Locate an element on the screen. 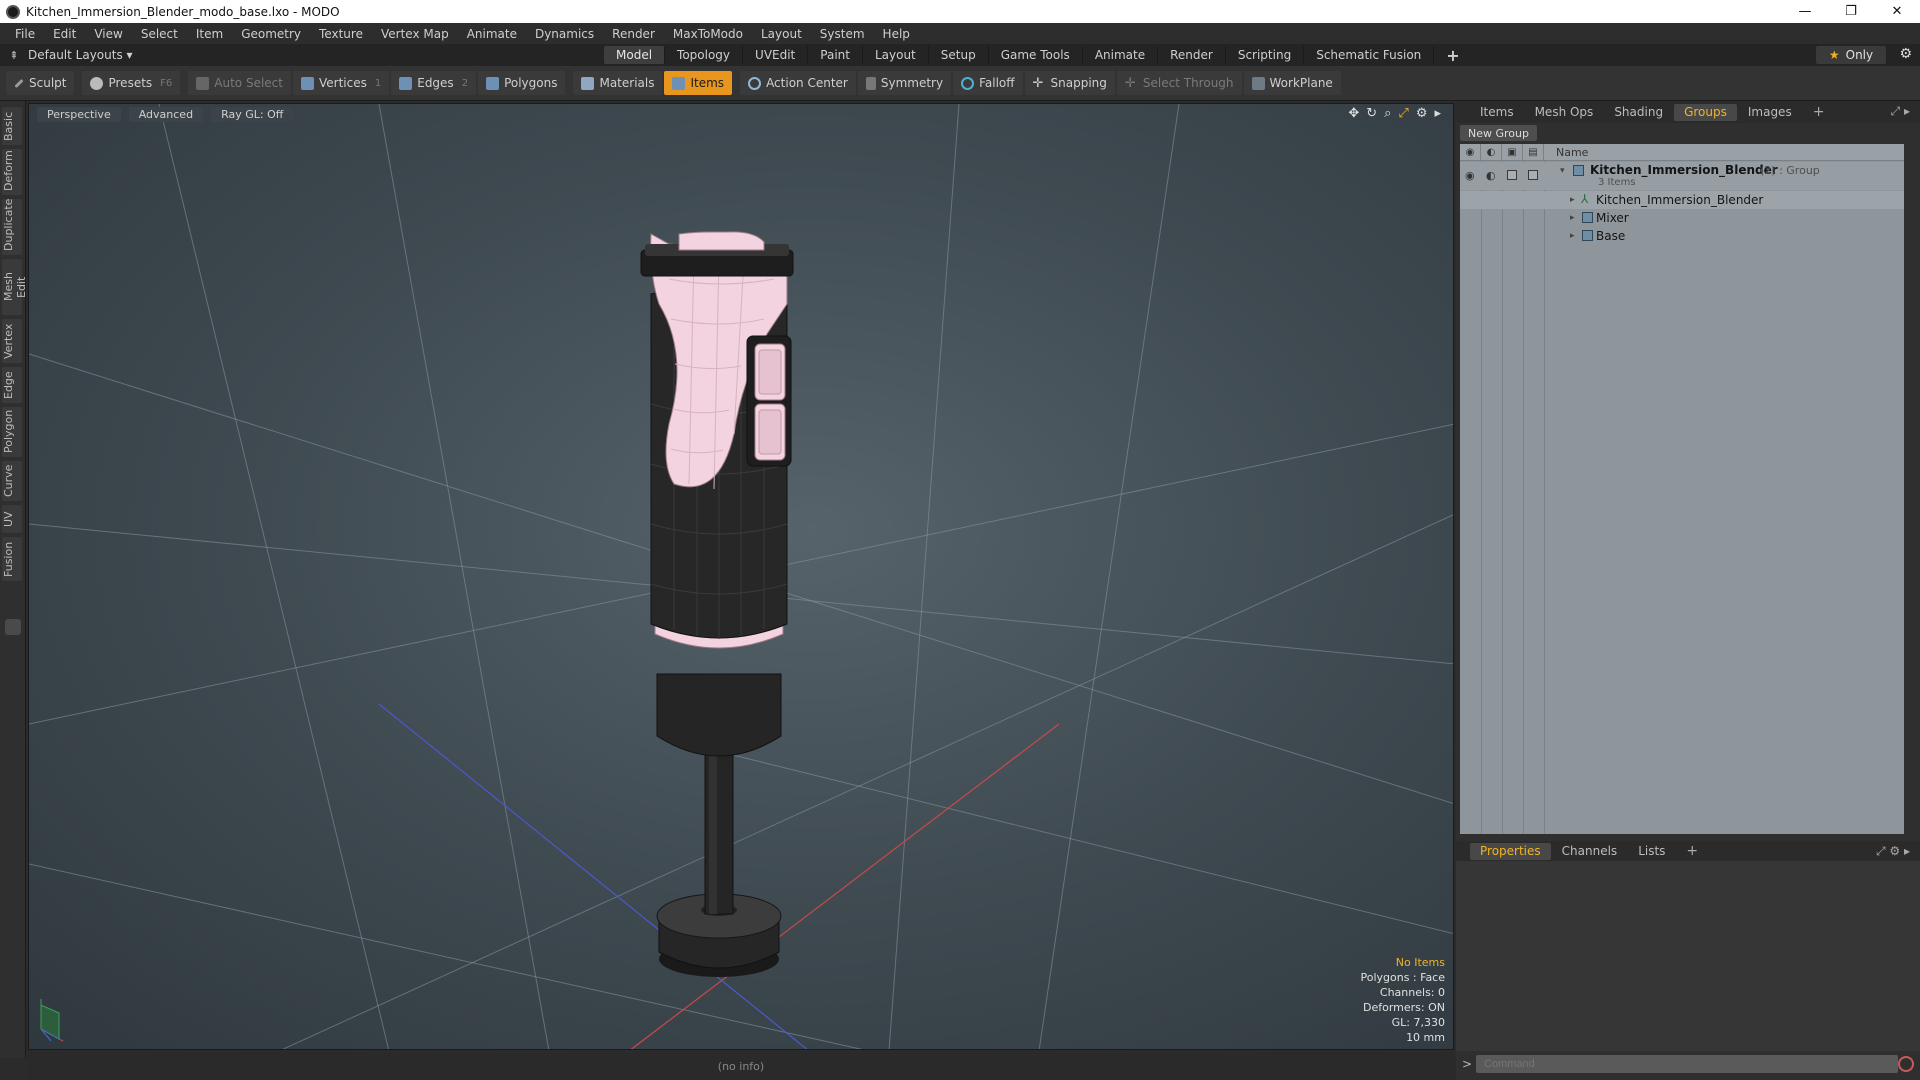 The image size is (1920, 1080). workplane-button: WorkPlane is located at coordinates (1292, 83).